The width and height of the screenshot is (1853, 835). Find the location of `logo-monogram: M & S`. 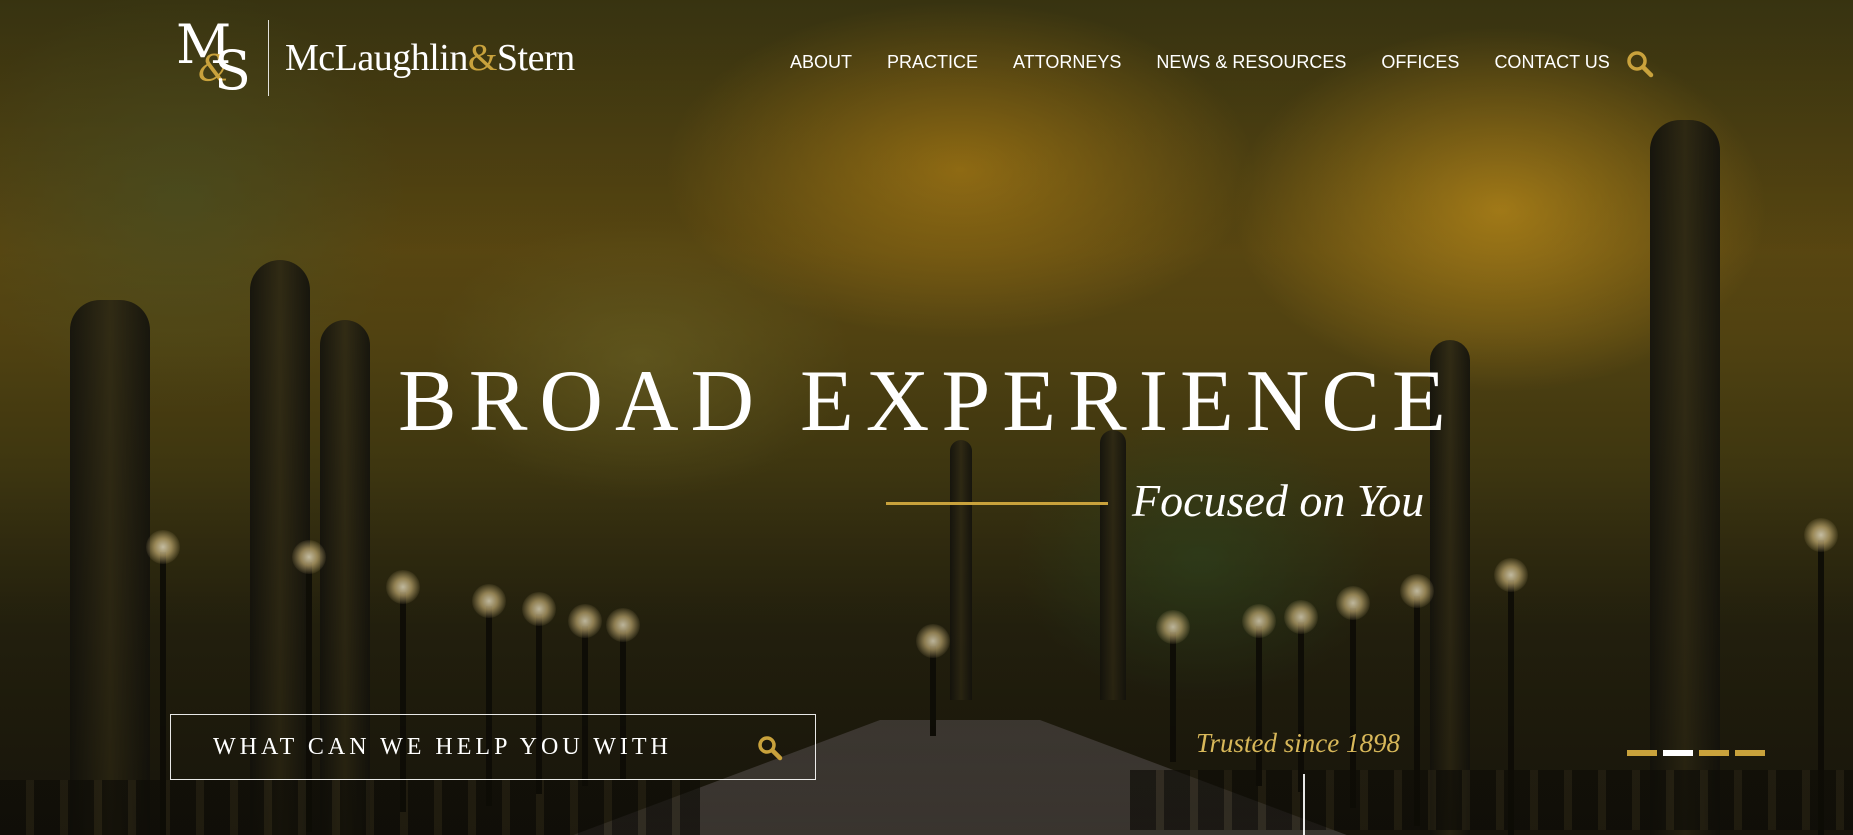

logo-monogram: M & S is located at coordinates (217, 58).